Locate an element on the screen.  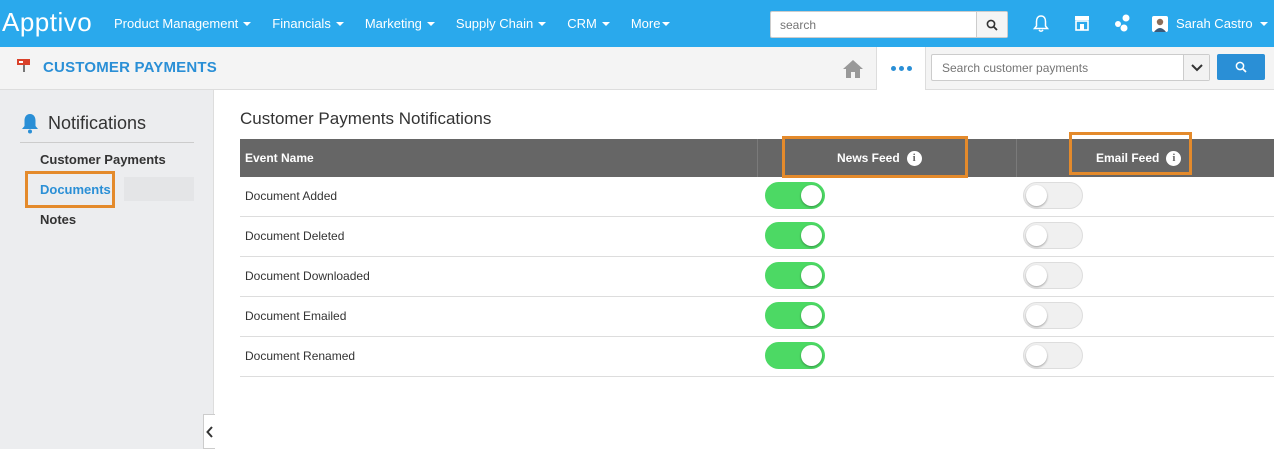
more-dots-icon is located at coordinates (901, 68).